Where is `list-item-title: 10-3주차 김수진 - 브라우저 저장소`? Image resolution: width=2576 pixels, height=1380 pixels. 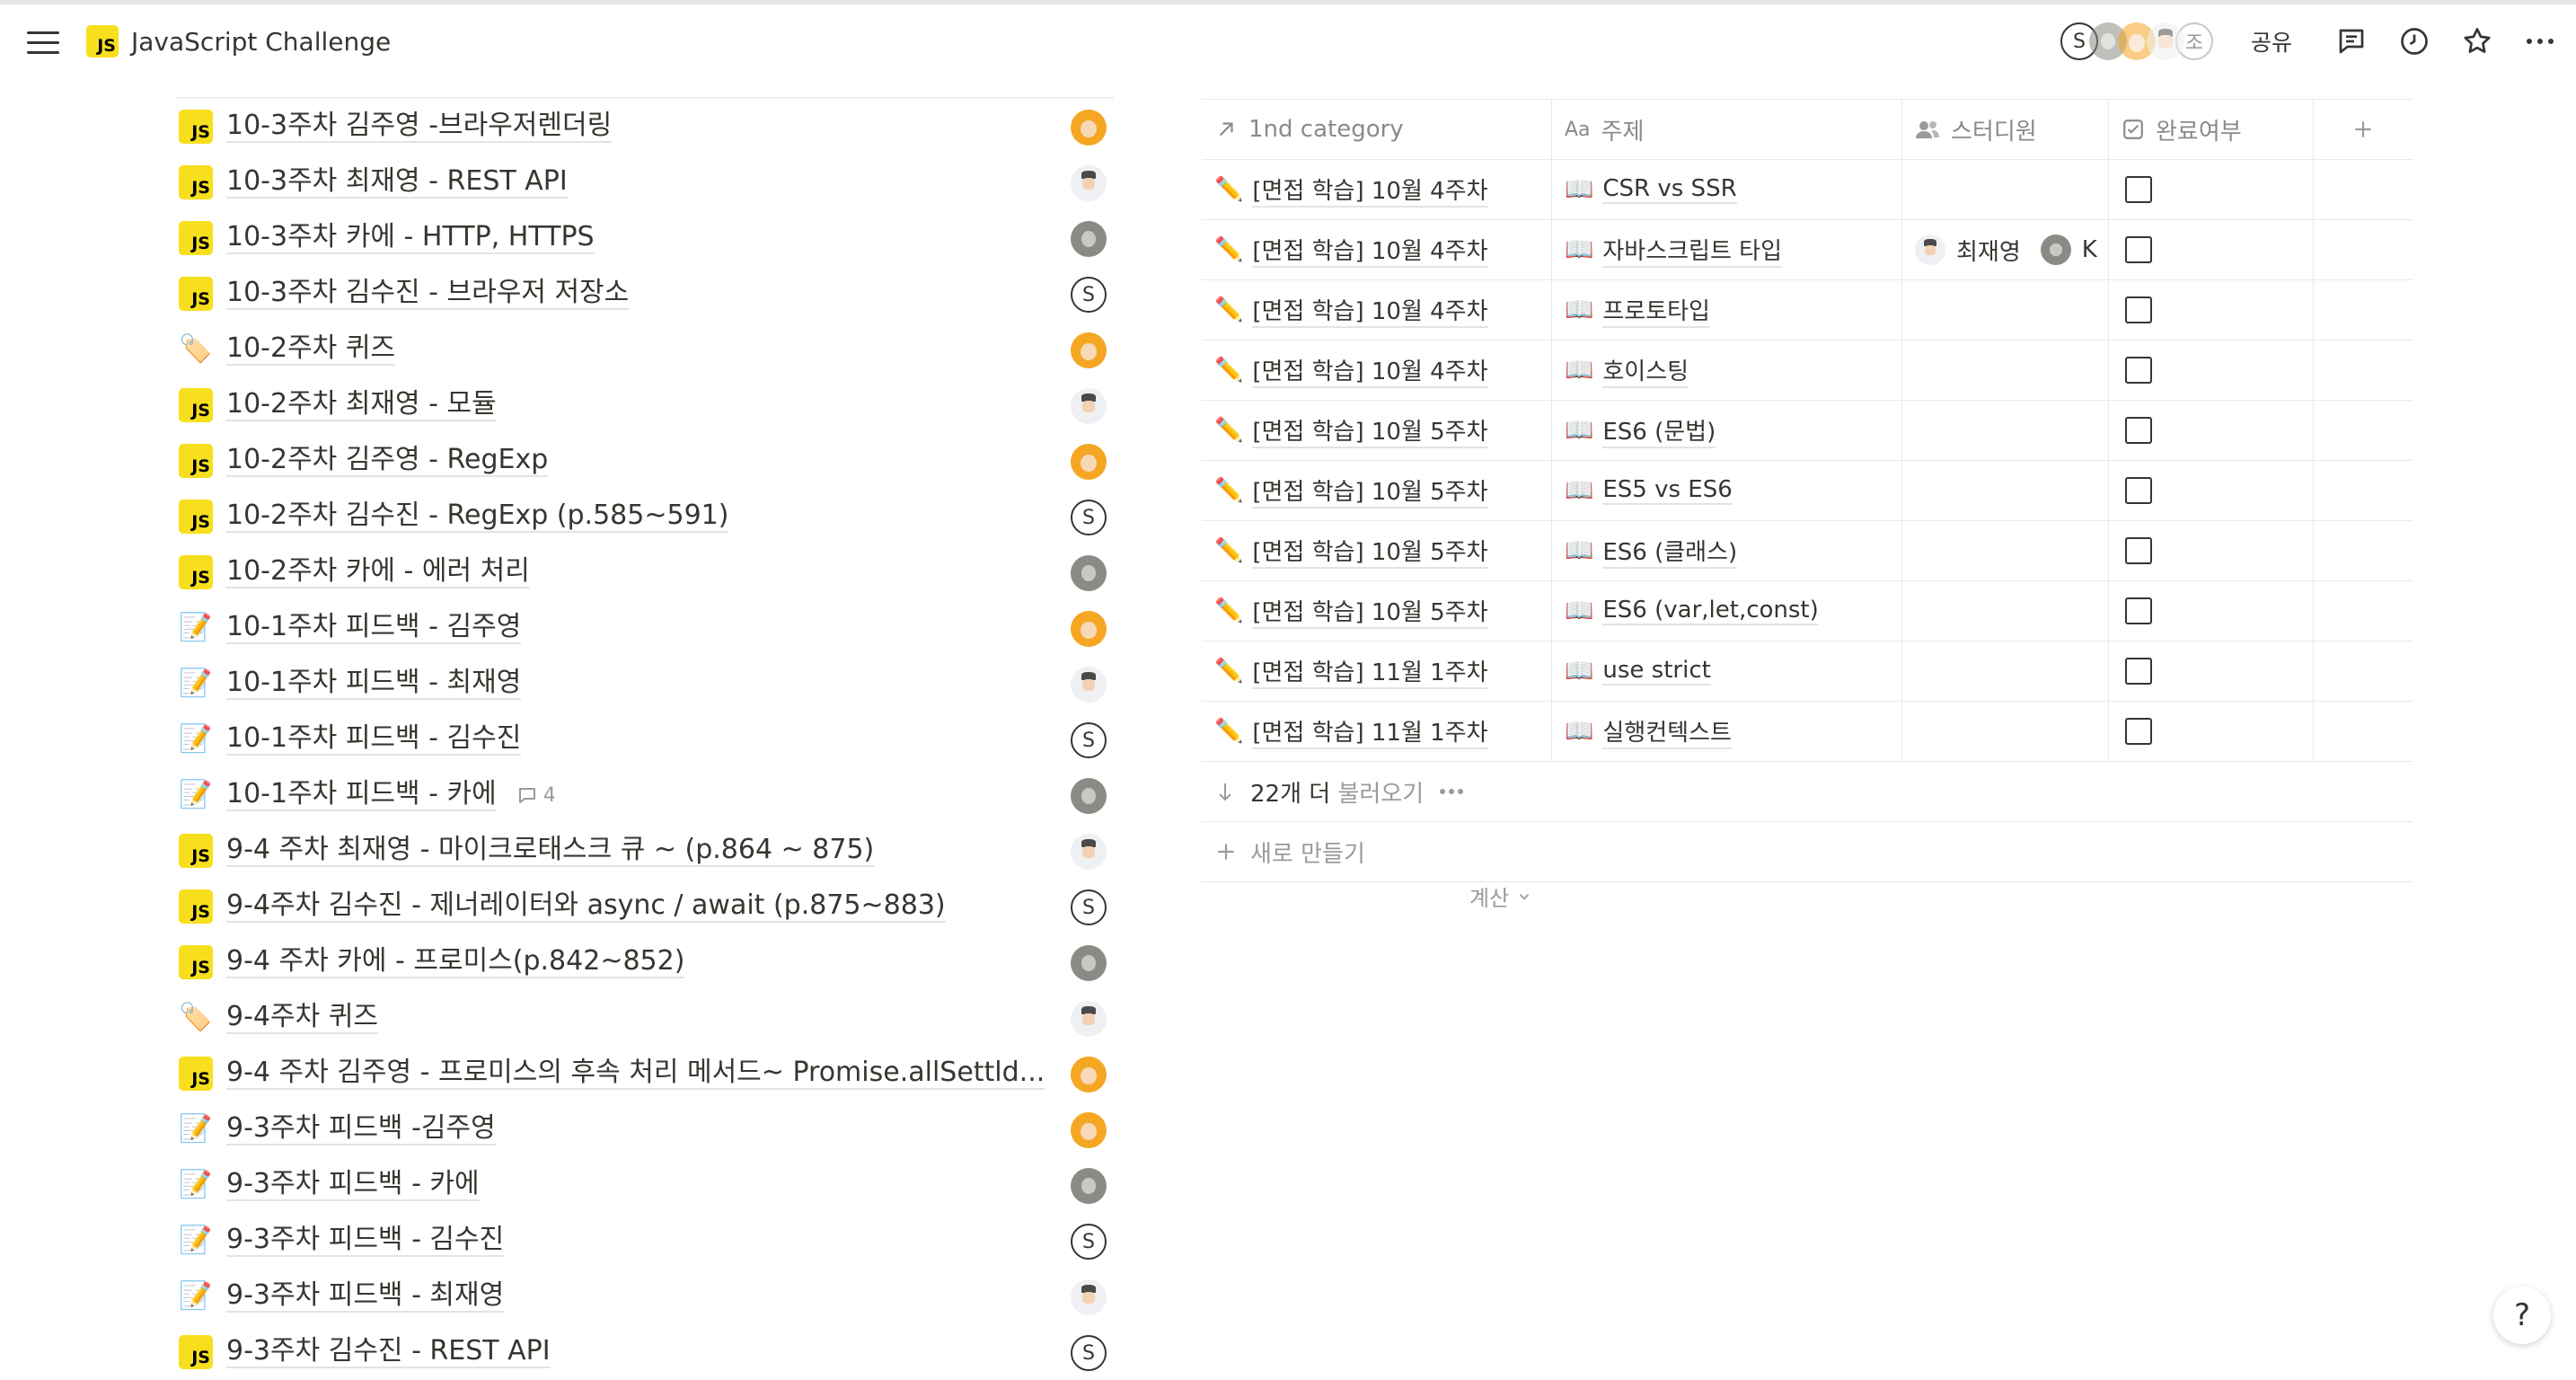
list-item-title: 10-3주차 김수진 - 브라우저 저장소 is located at coordinates (428, 294).